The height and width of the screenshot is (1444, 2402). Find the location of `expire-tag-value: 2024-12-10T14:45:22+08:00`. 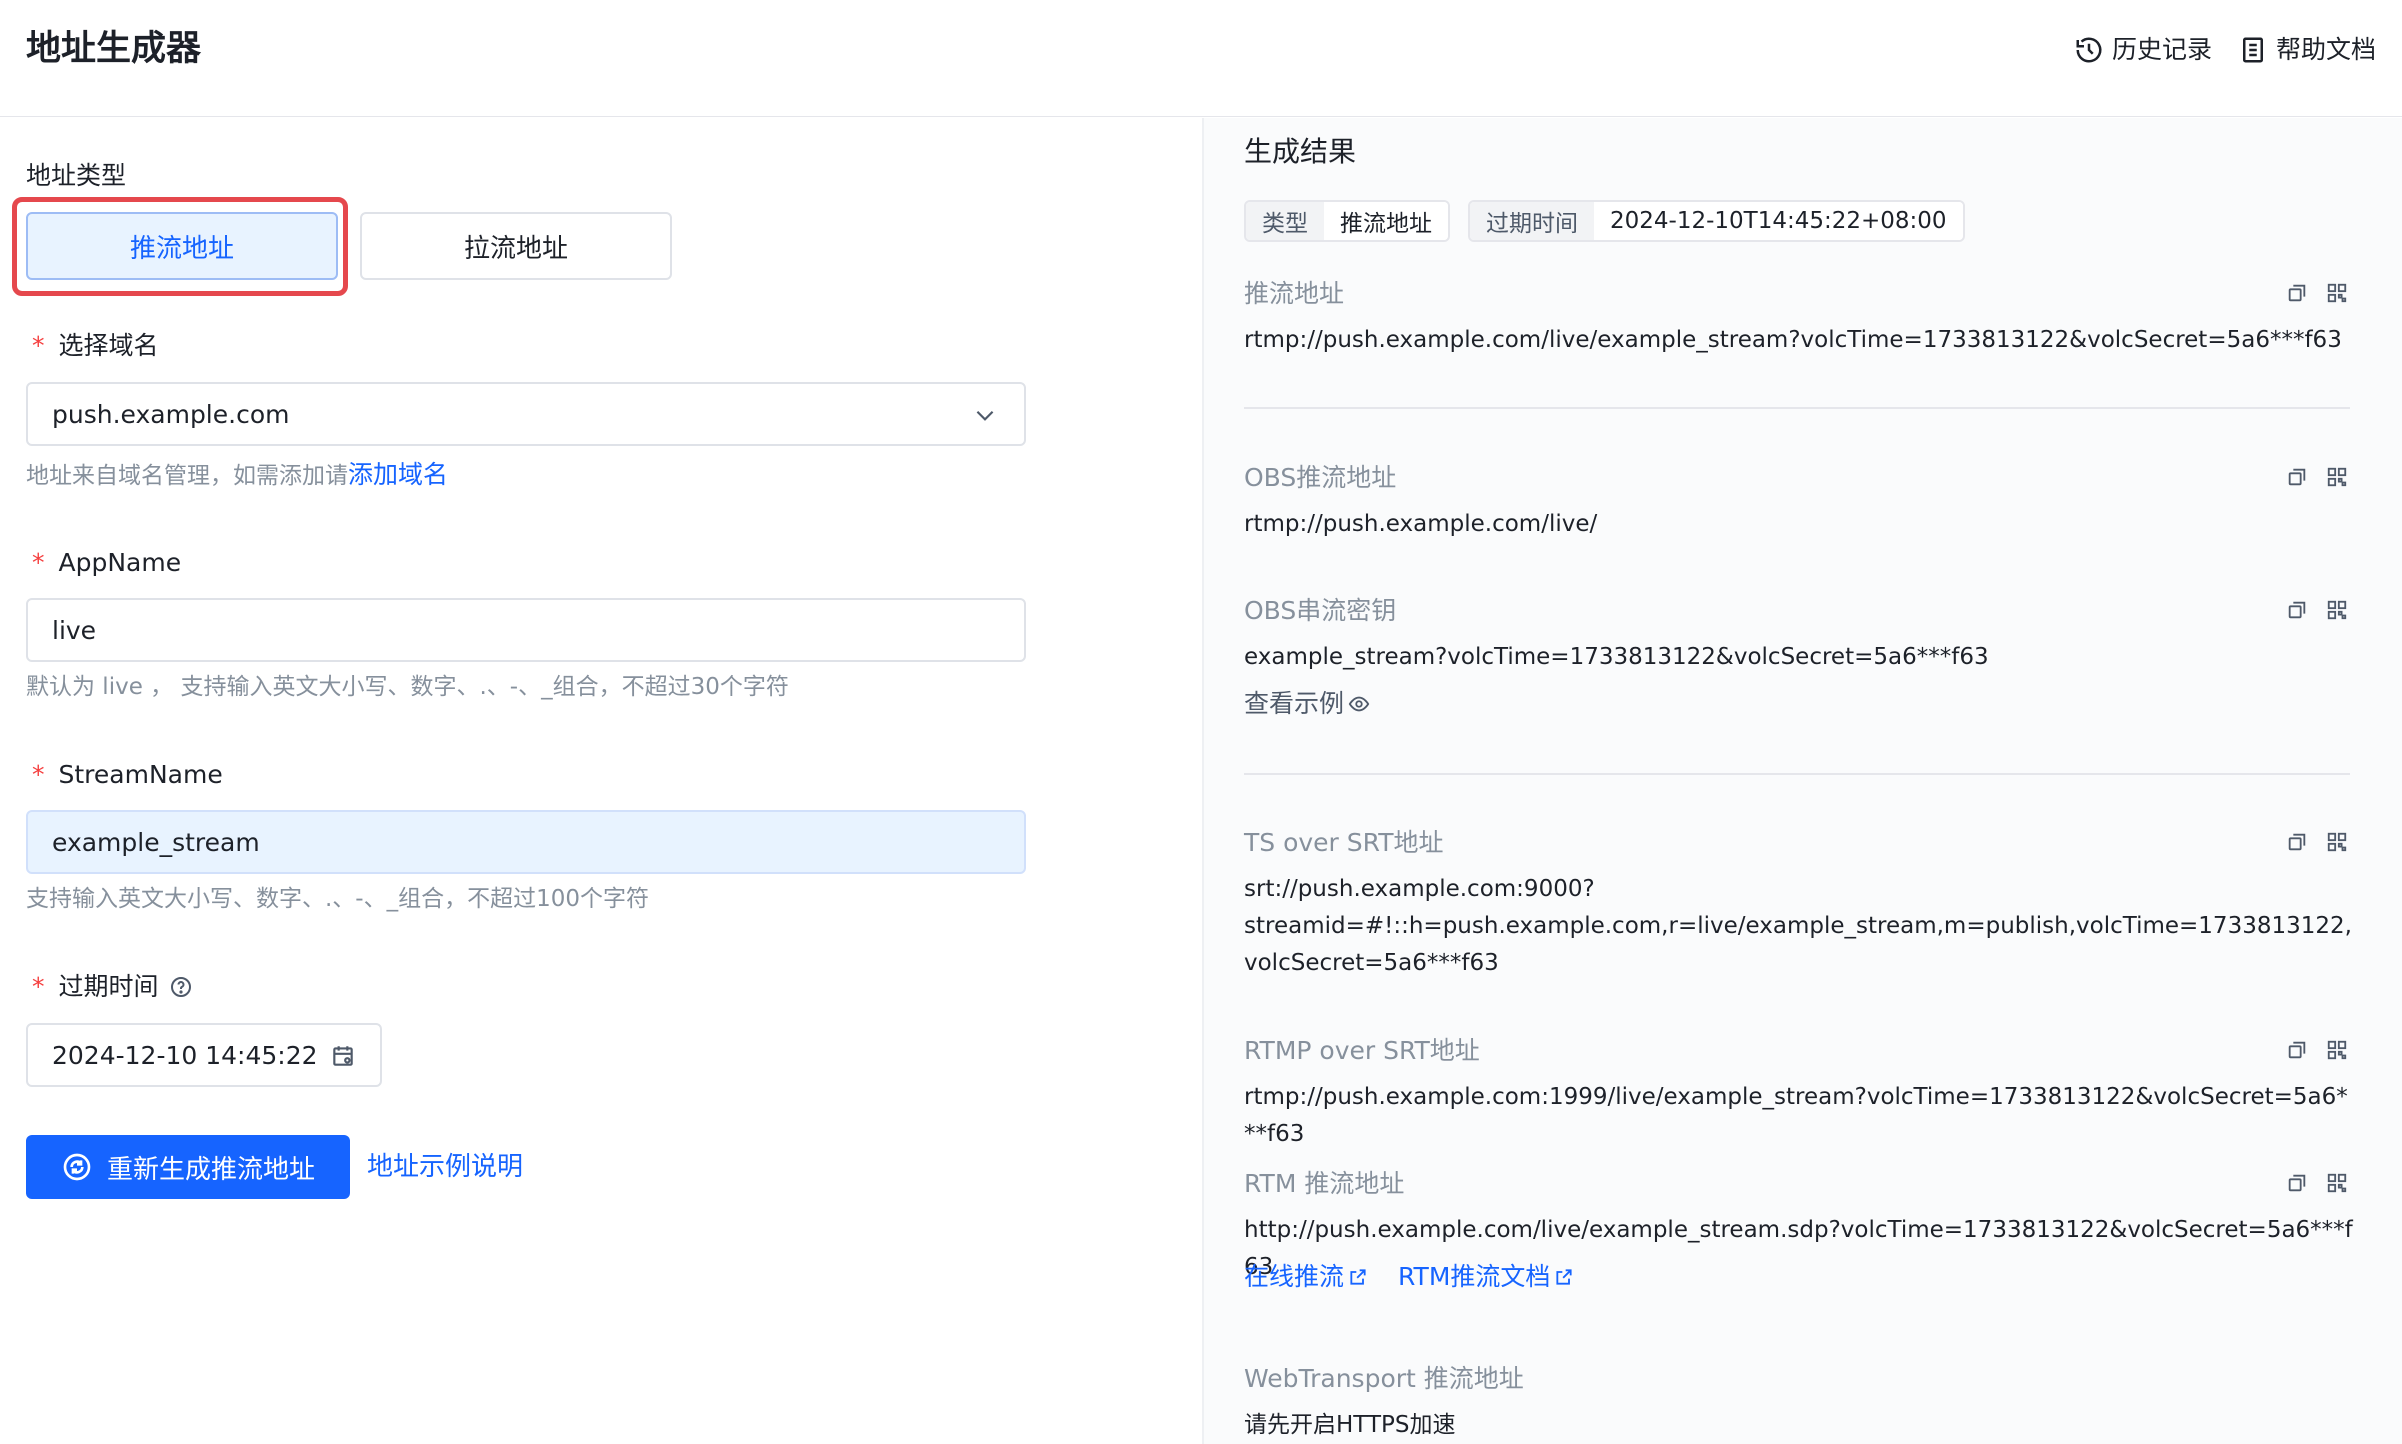

expire-tag-value: 2024-12-10T14:45:22+08:00 is located at coordinates (1778, 221).